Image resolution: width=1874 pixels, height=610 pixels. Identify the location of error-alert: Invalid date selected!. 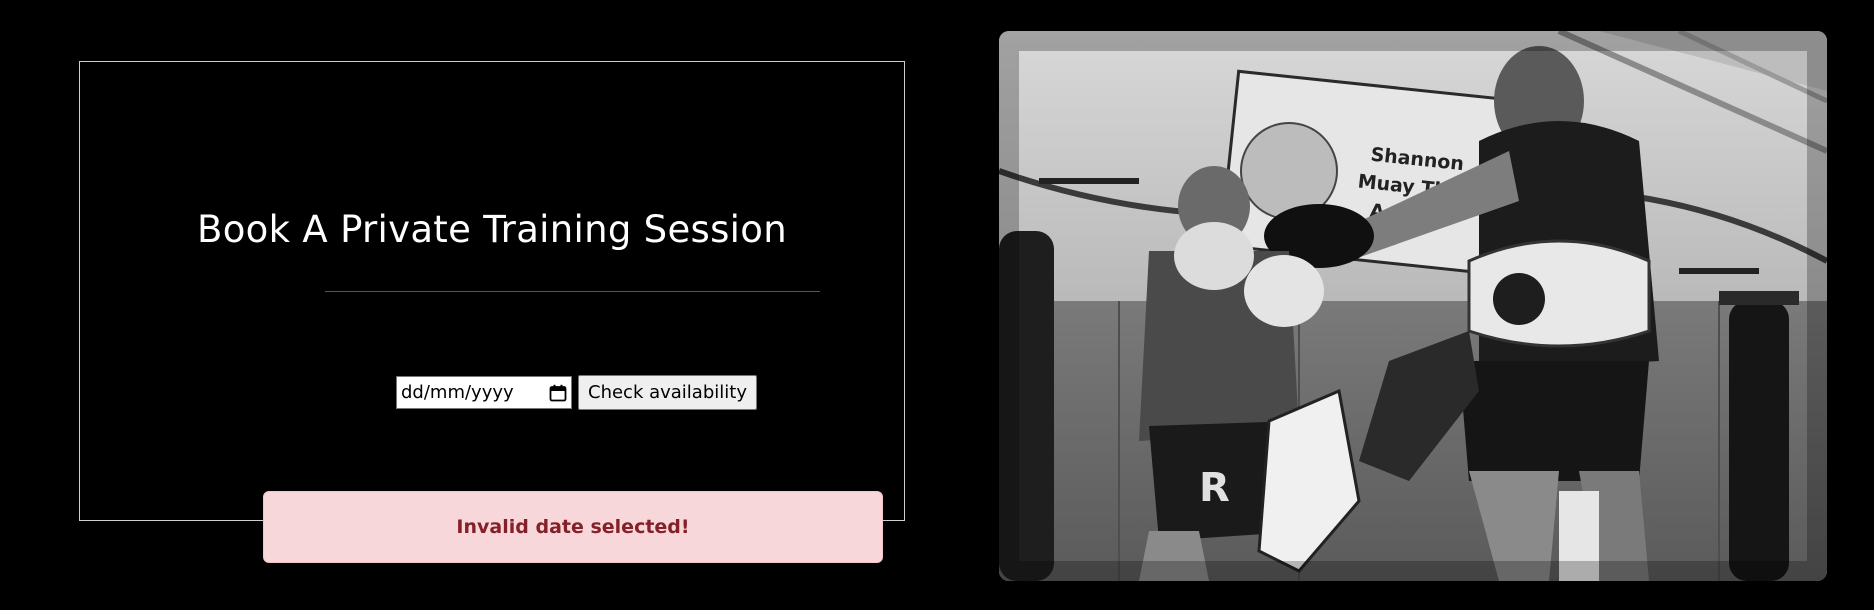
(573, 527).